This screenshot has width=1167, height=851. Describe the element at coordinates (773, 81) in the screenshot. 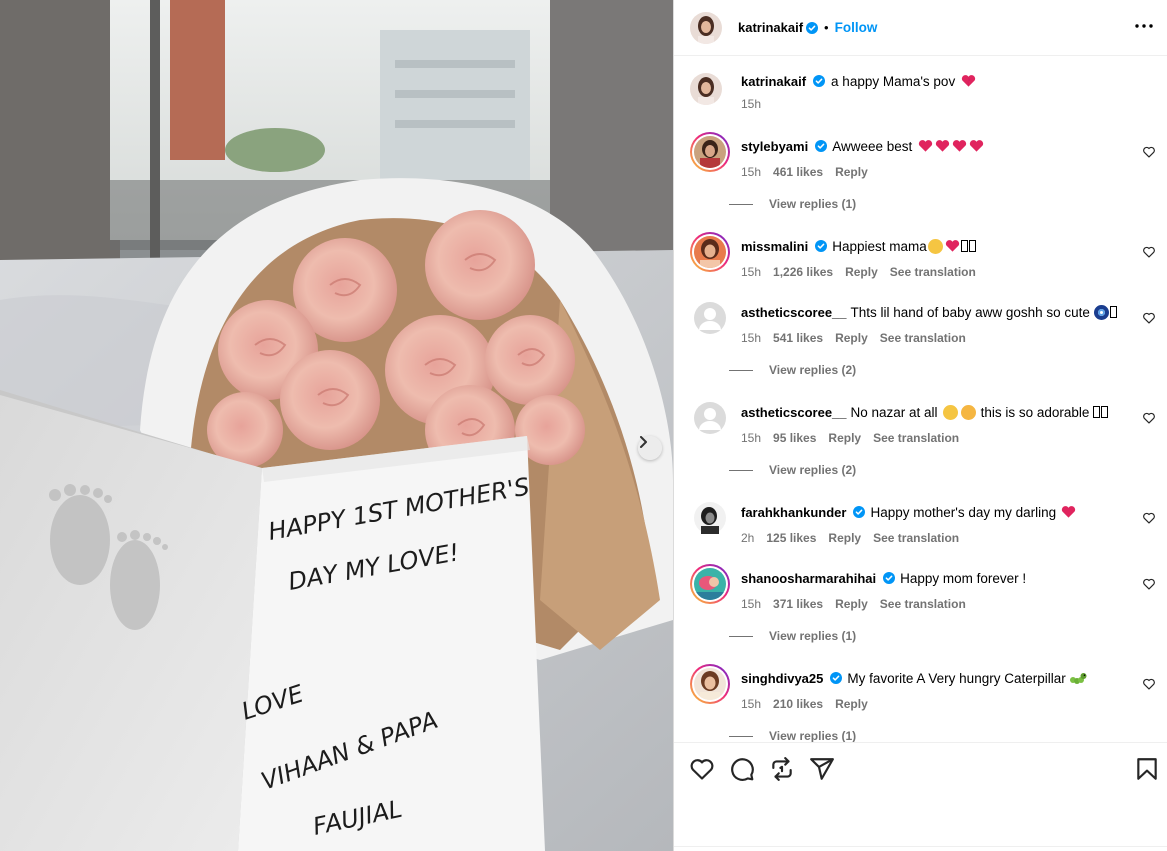

I see `caption-username: katrinakaif` at that location.